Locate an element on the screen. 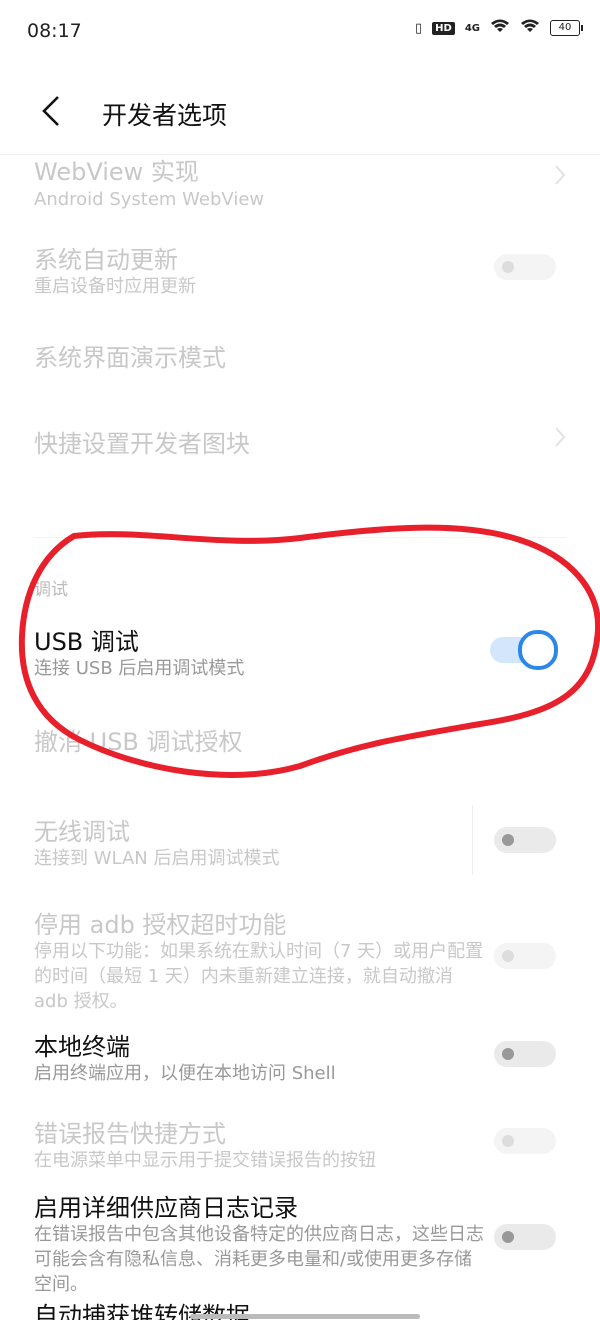 The width and height of the screenshot is (600, 1320). auto-update-subtitle: 重启设备时应用更新 is located at coordinates (115, 286).